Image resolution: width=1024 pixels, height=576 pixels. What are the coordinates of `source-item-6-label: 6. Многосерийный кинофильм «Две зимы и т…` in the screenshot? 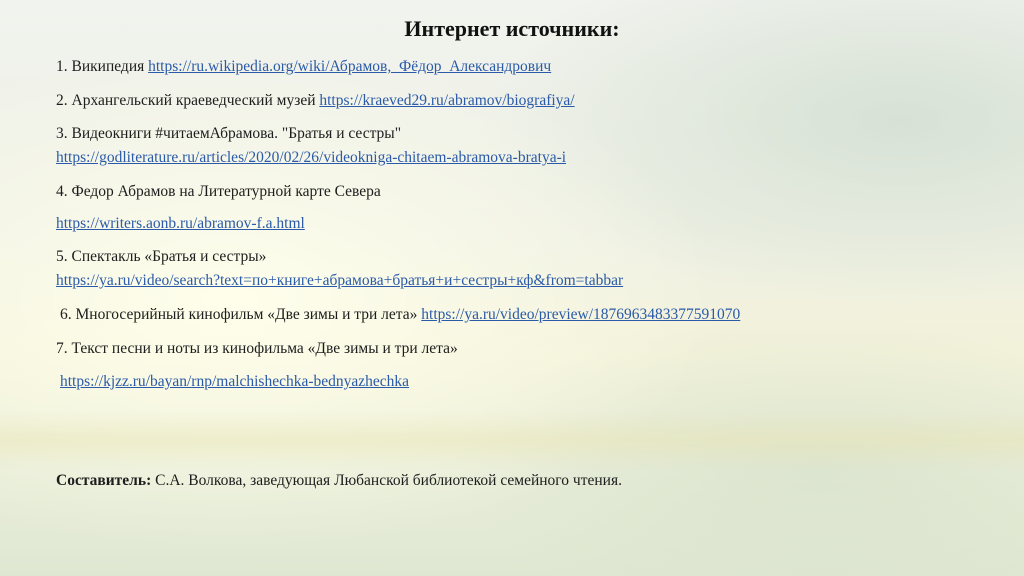 It's located at (241, 314).